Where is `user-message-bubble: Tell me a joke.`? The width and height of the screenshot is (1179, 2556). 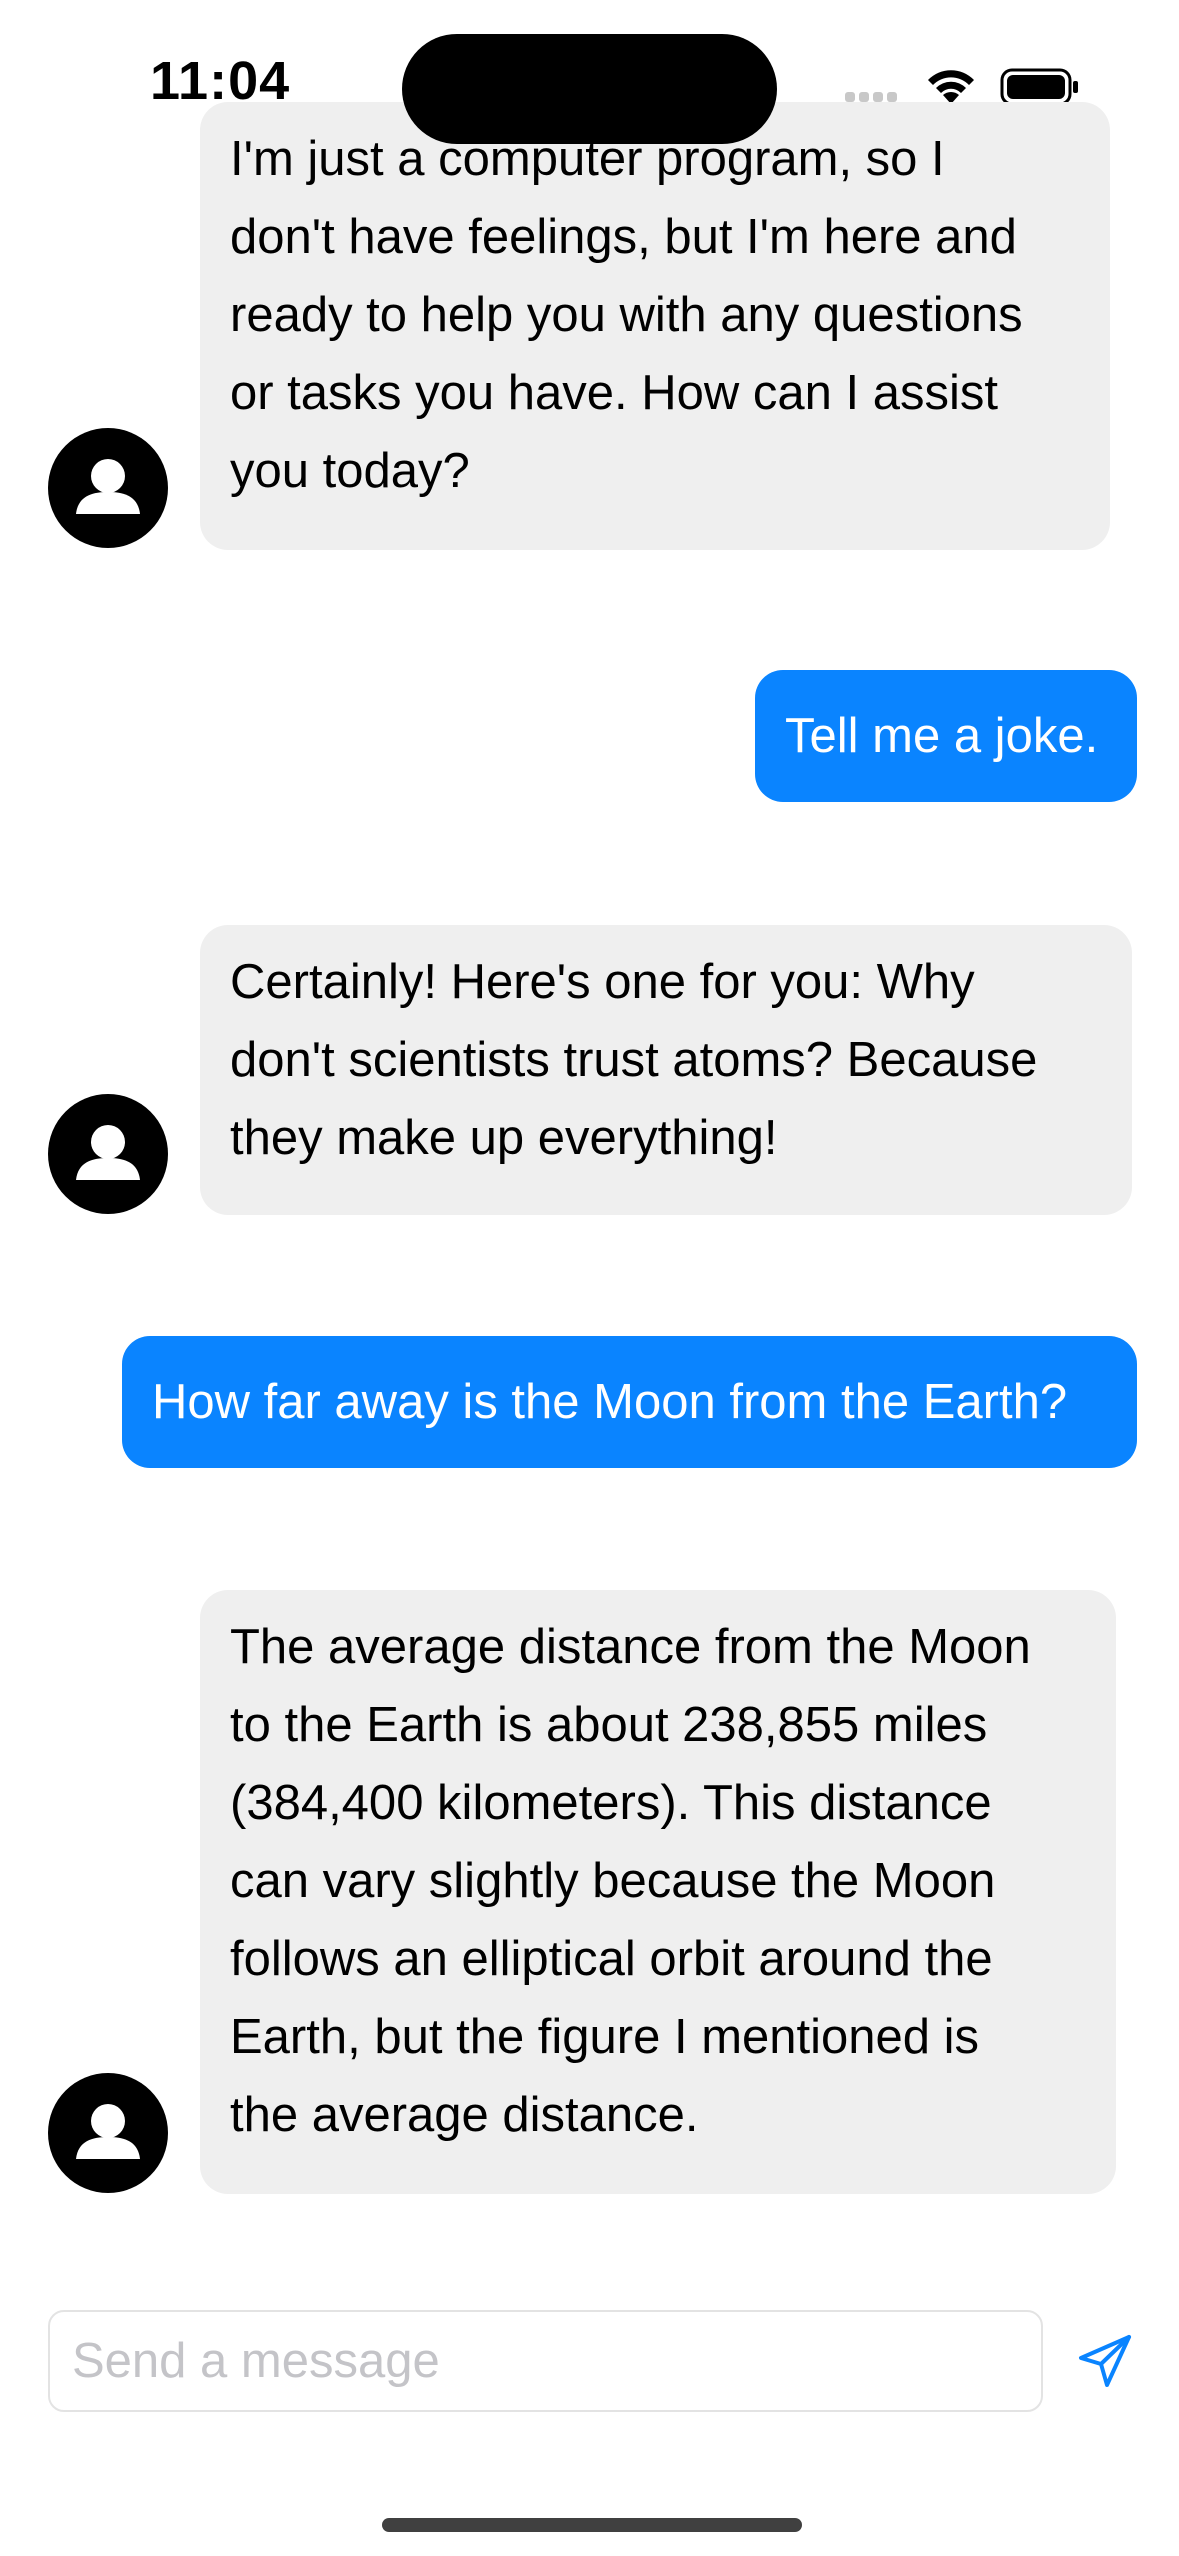 user-message-bubble: Tell me a joke. is located at coordinates (946, 736).